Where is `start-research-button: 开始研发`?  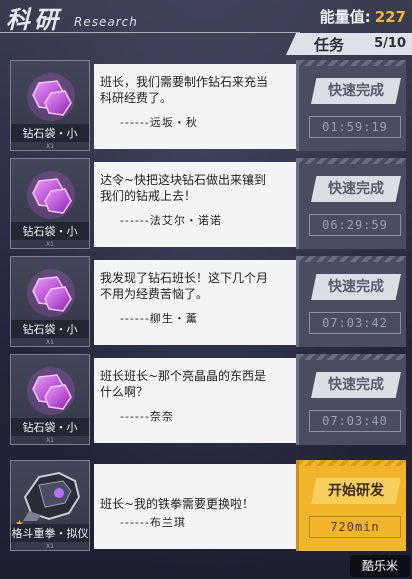
start-research-button: 开始研发 is located at coordinates (356, 491).